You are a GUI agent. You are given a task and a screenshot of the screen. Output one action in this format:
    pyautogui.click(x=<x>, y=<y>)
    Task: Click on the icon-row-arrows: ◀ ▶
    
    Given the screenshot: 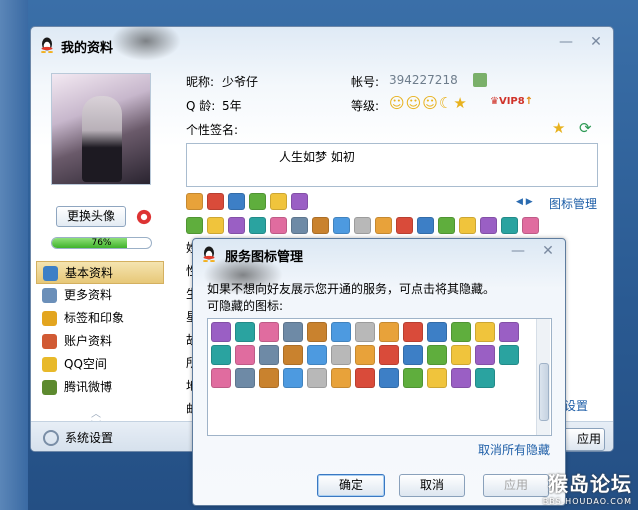 What is the action you would take?
    pyautogui.click(x=524, y=202)
    